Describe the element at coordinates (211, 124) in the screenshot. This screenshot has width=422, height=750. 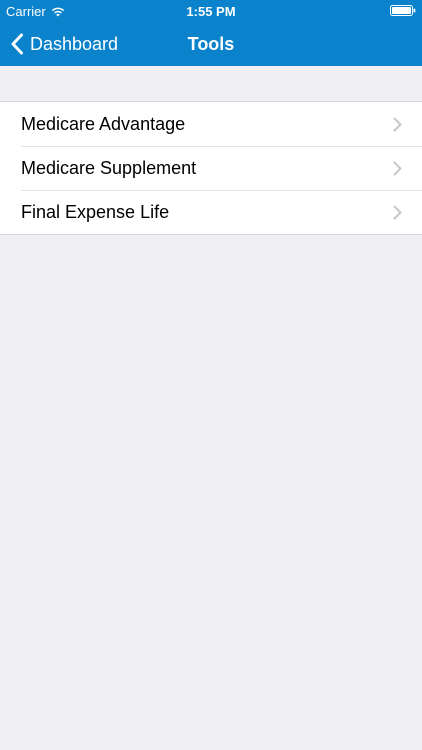
I see `list-item-medicare-advantage: Medicare Advantage` at that location.